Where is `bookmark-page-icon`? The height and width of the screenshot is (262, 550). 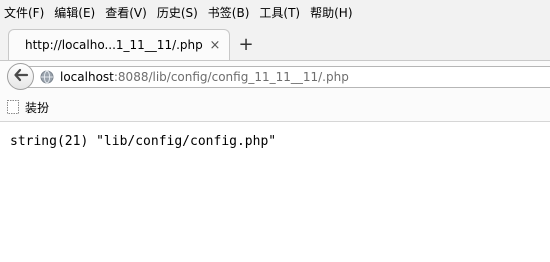
bookmark-page-icon is located at coordinates (13, 107).